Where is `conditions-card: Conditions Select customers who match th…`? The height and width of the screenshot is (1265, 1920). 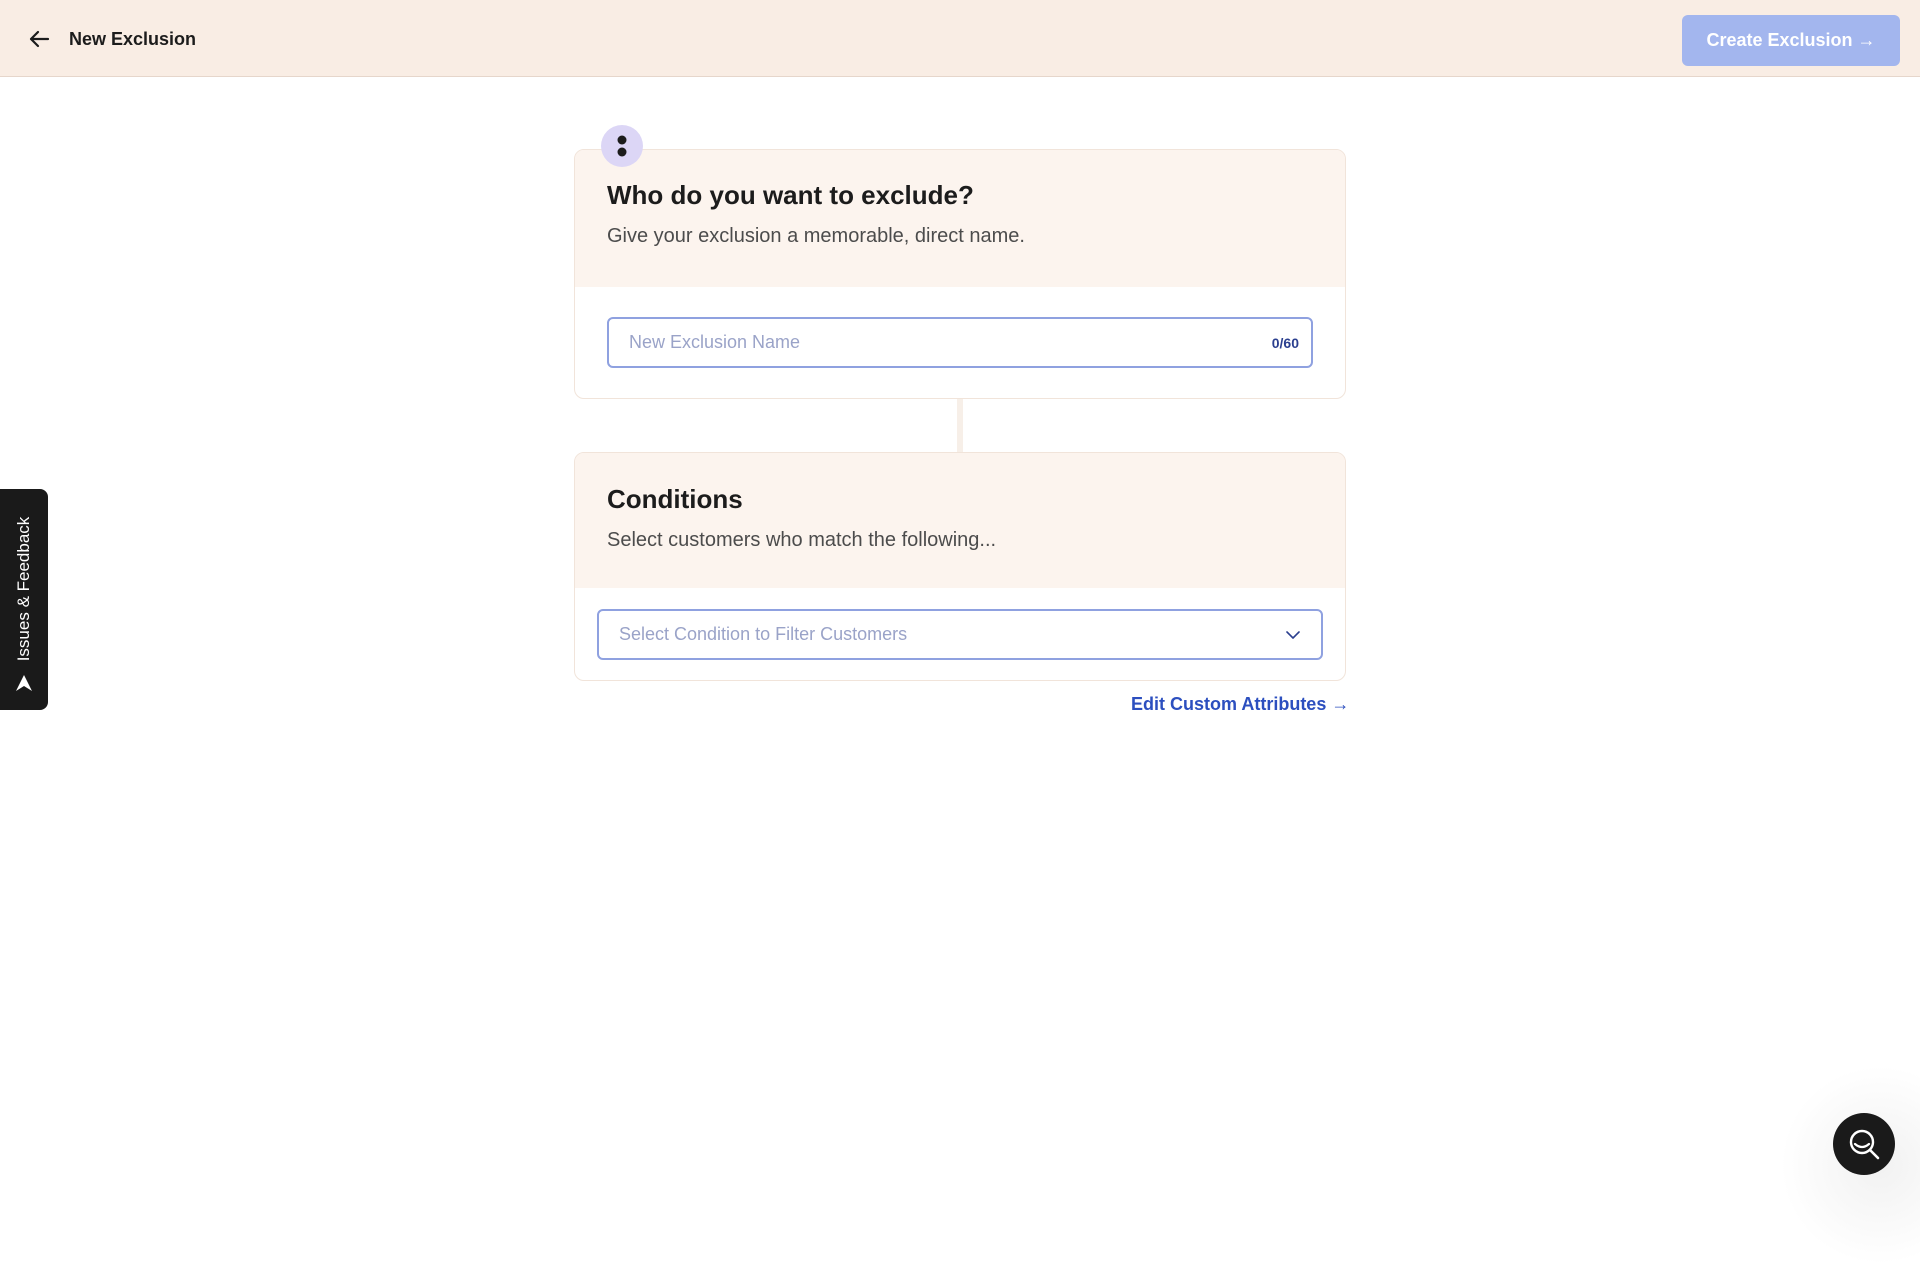
conditions-card: Conditions Select customers who match th… is located at coordinates (960, 566).